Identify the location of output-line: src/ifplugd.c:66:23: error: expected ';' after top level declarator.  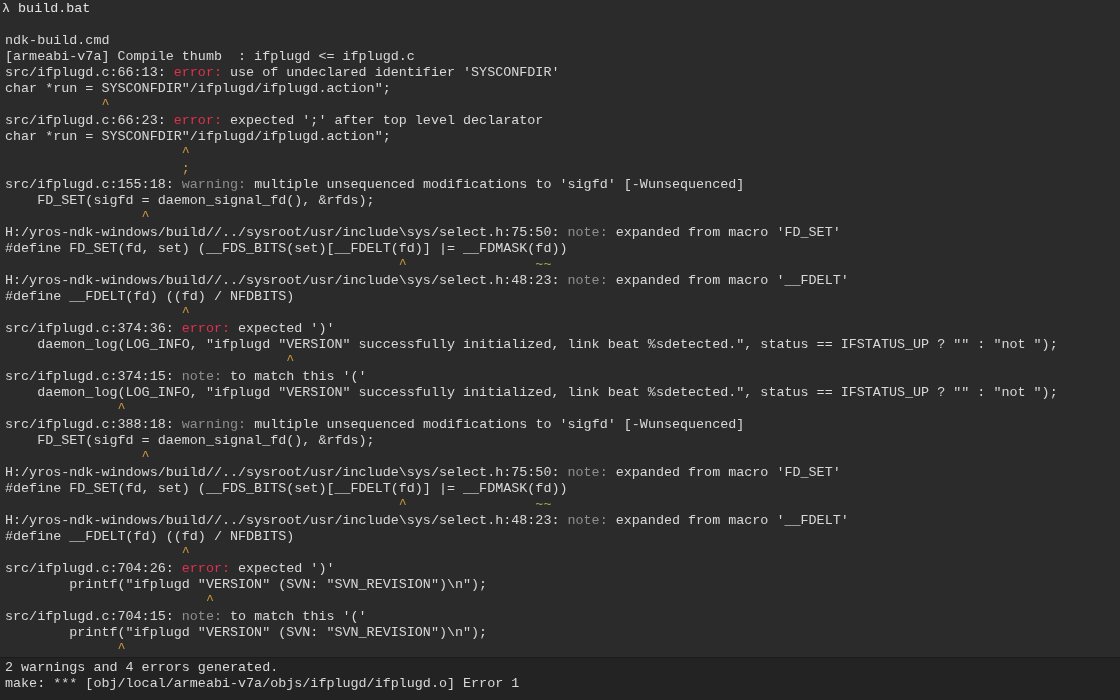
(274, 120).